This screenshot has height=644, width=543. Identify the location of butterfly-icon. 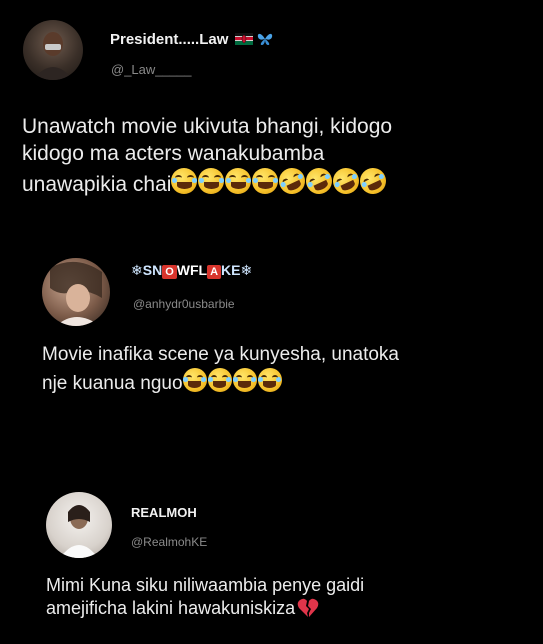
(264, 39).